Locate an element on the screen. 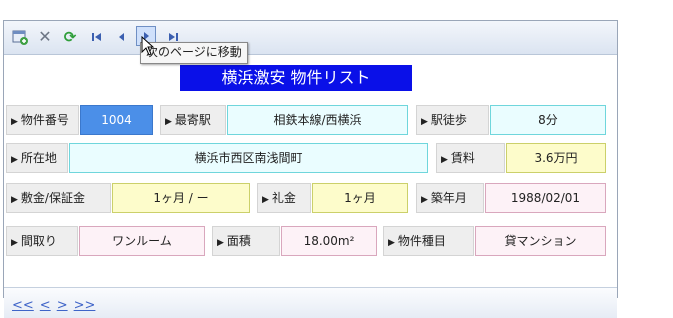 This screenshot has width=673, height=318. label-text: 賃料 is located at coordinates (462, 158).